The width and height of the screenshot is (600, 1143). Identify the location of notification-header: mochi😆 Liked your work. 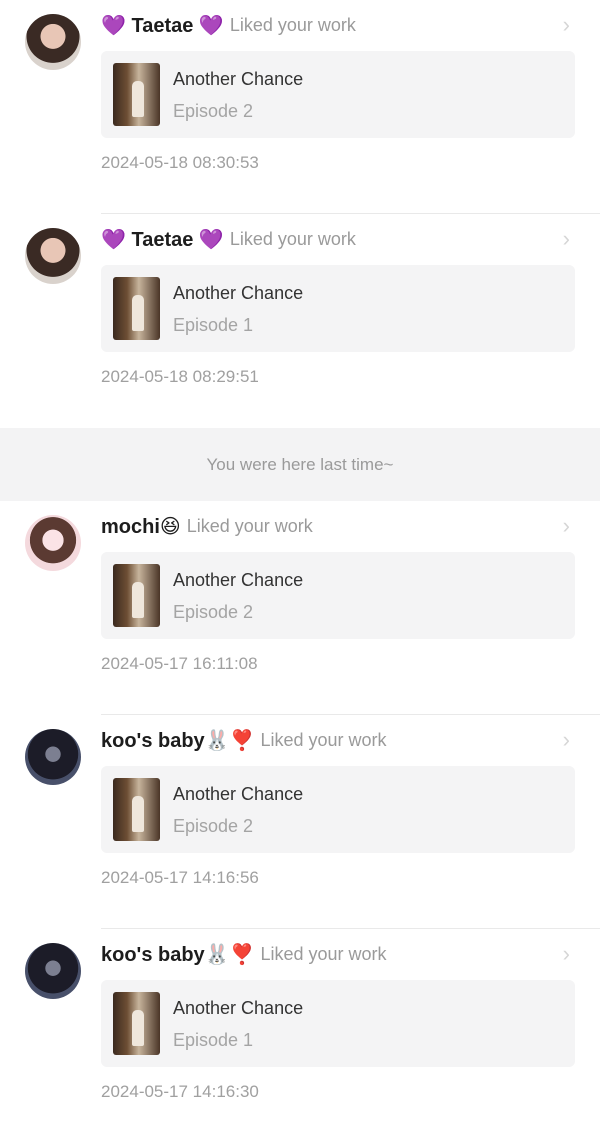
(335, 526).